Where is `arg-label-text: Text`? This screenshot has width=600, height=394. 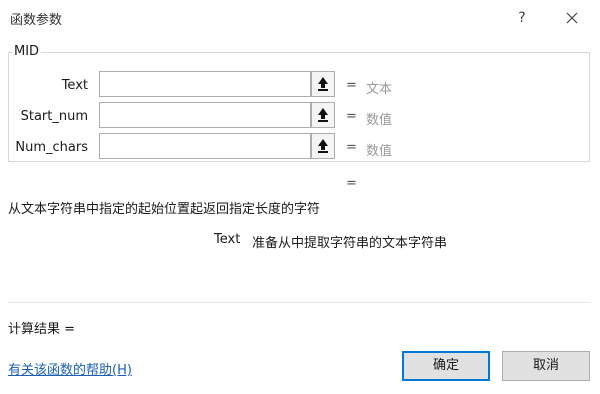 arg-label-text: Text is located at coordinates (74, 85).